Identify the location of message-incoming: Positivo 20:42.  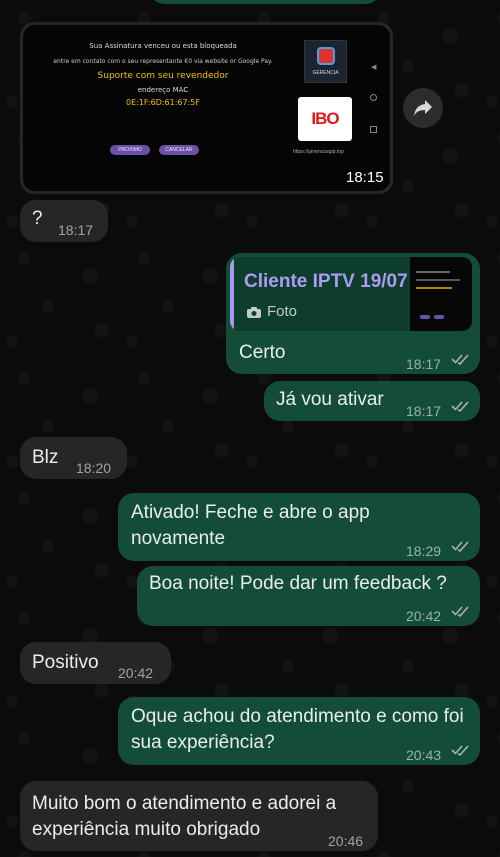
(95, 663).